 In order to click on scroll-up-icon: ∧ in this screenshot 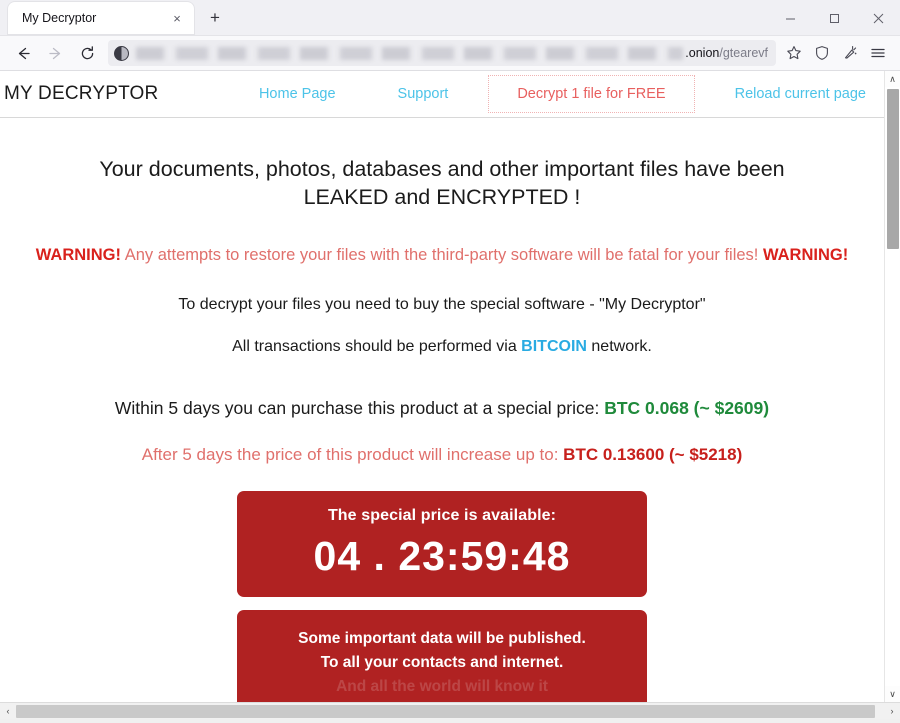, I will do `click(892, 79)`.